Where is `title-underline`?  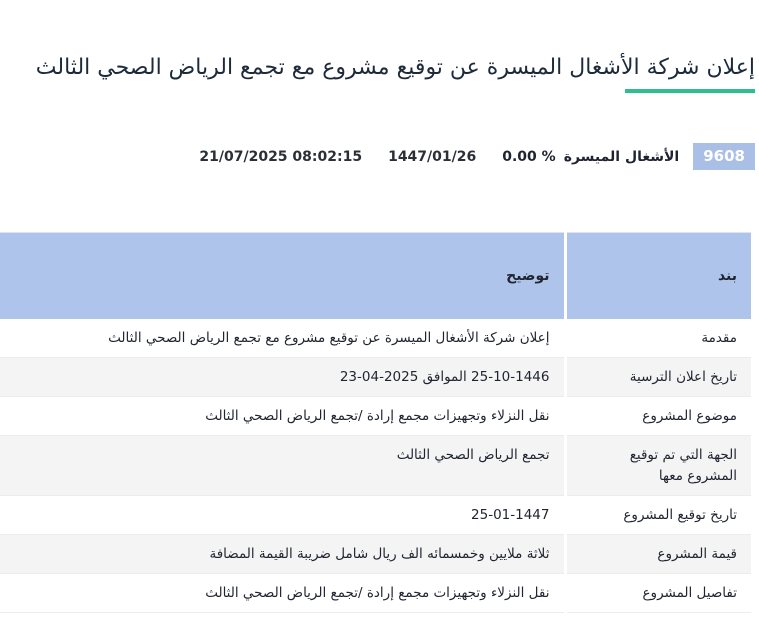 title-underline is located at coordinates (690, 91).